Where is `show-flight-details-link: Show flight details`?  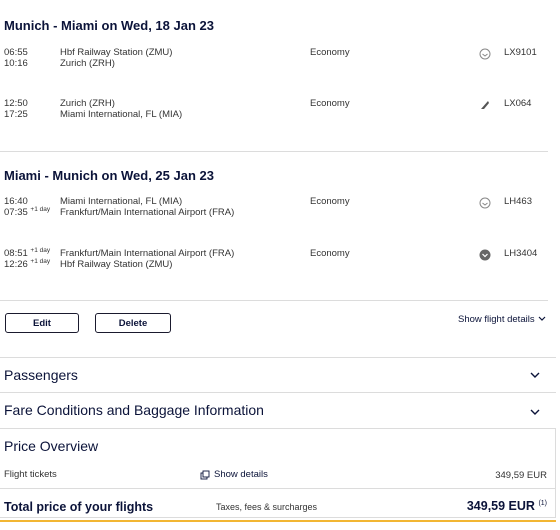 show-flight-details-link: Show flight details is located at coordinates (502, 319).